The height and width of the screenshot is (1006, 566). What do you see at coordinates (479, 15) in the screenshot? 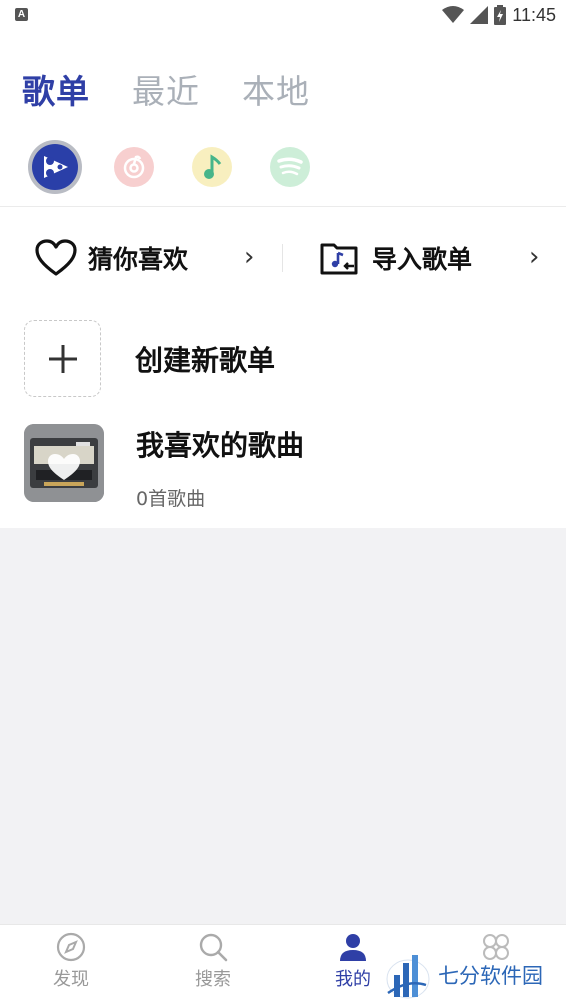
I see `signal-icon` at bounding box center [479, 15].